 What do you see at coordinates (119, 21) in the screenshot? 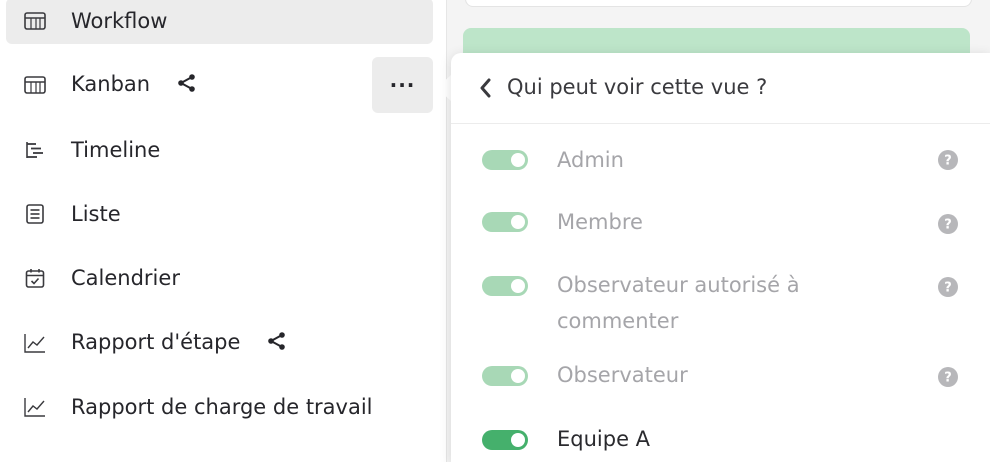
I see `view-item-label: Workflow` at bounding box center [119, 21].